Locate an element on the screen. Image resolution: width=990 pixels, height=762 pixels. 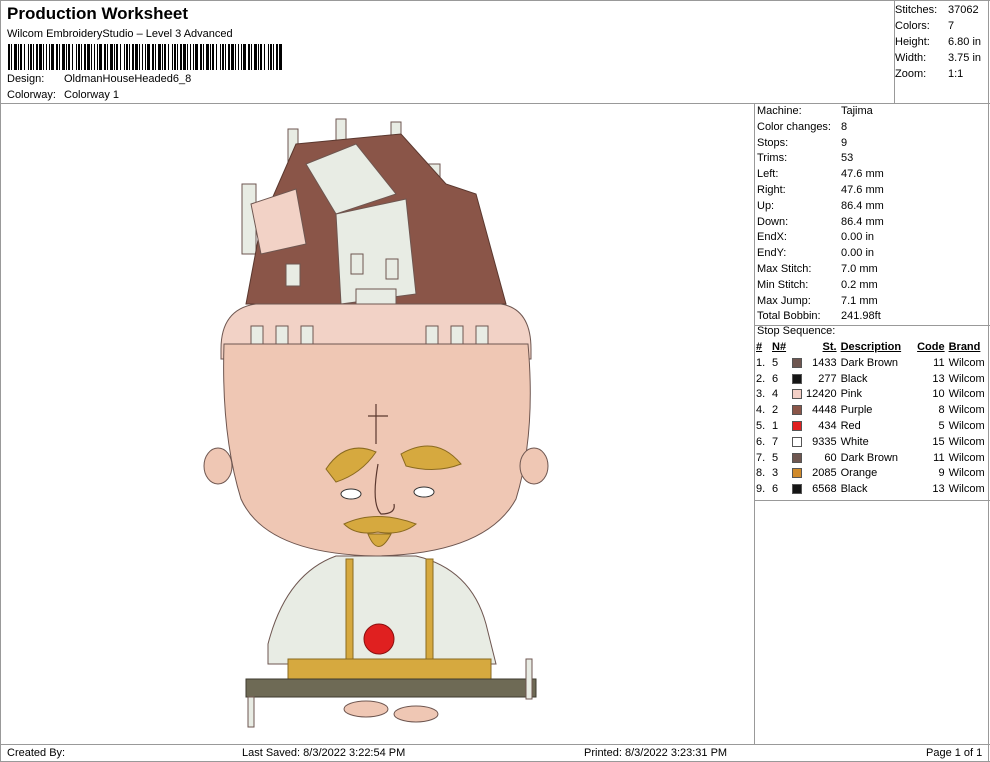
machine-info-label: Trims: is located at coordinates (772, 158).